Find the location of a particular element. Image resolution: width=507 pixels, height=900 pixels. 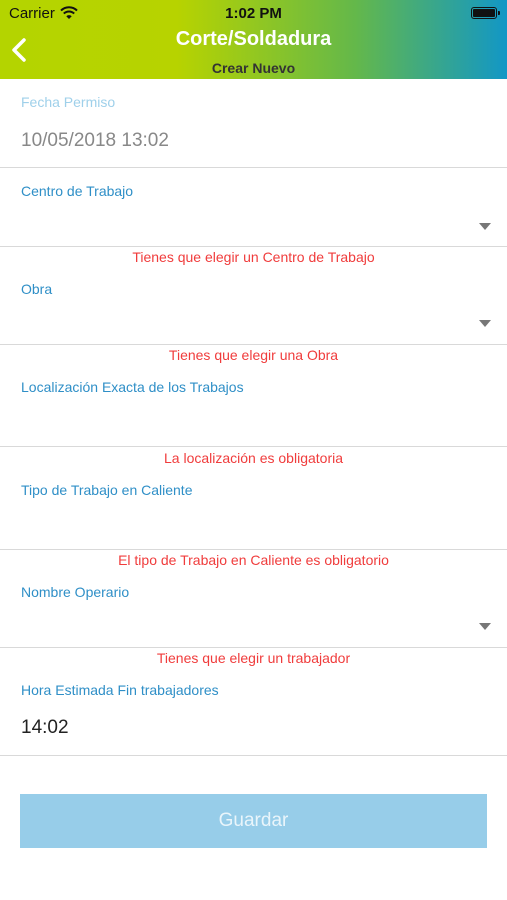

localizacion-label: Localización Exacta de los Trabajos is located at coordinates (132, 387).